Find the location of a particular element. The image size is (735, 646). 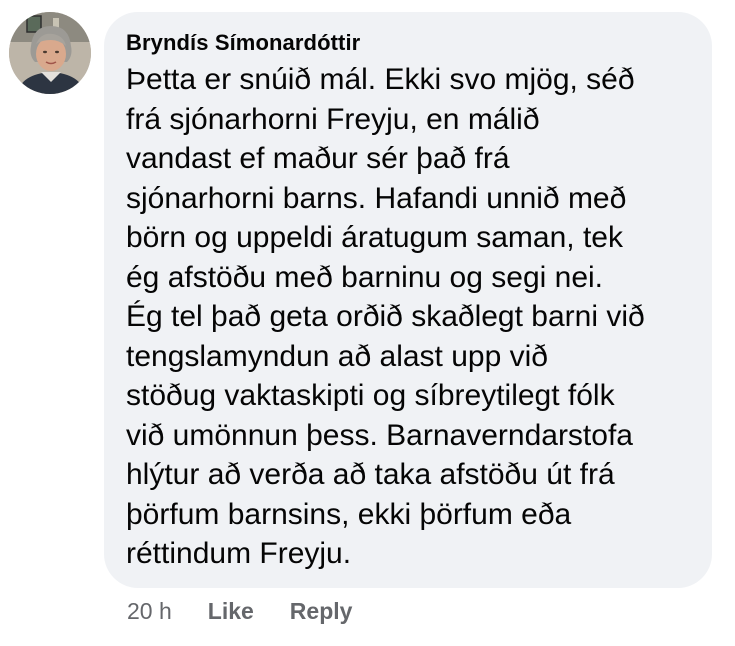

like-button: Like is located at coordinates (231, 611).